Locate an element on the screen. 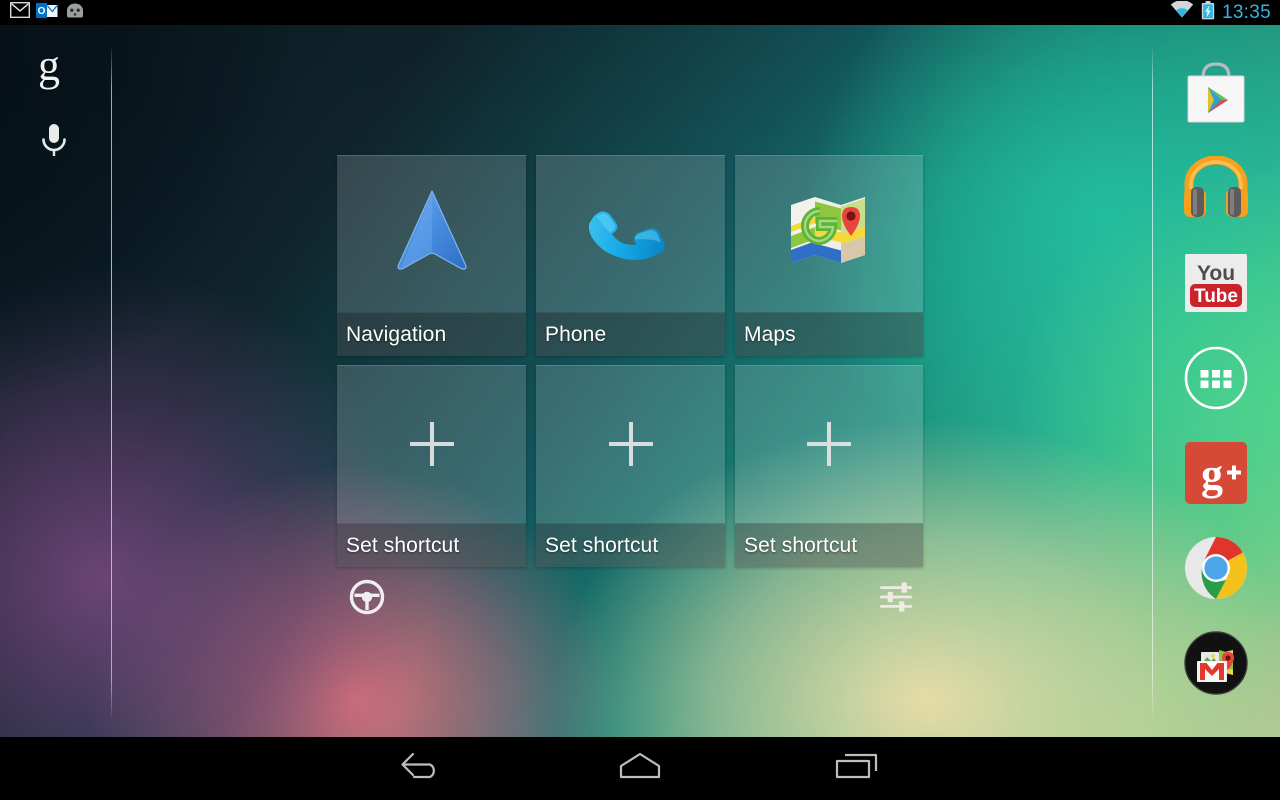  battery-charging-icon is located at coordinates (1208, 12).